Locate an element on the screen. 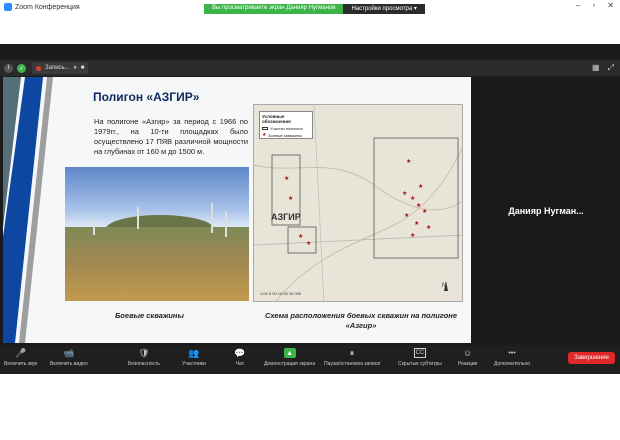  video-camera-icon: 📹 is located at coordinates (69, 352).